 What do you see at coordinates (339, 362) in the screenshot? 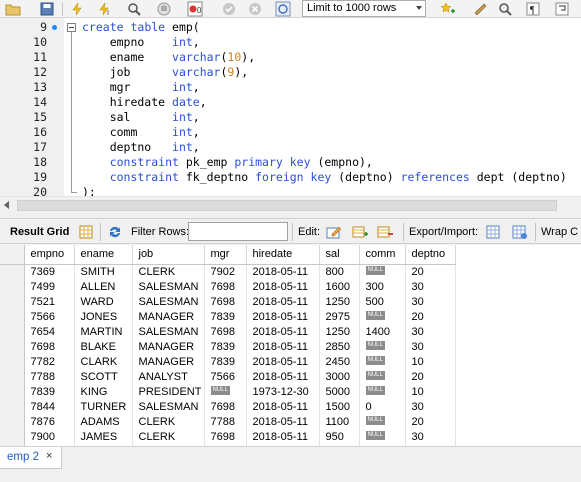
I see `cell-sal: 2450` at bounding box center [339, 362].